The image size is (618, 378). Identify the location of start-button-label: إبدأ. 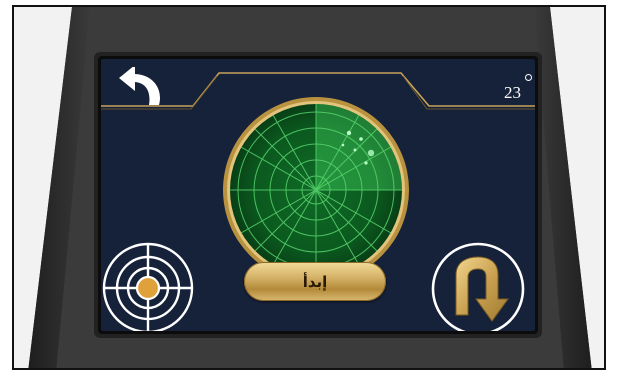
(315, 281).